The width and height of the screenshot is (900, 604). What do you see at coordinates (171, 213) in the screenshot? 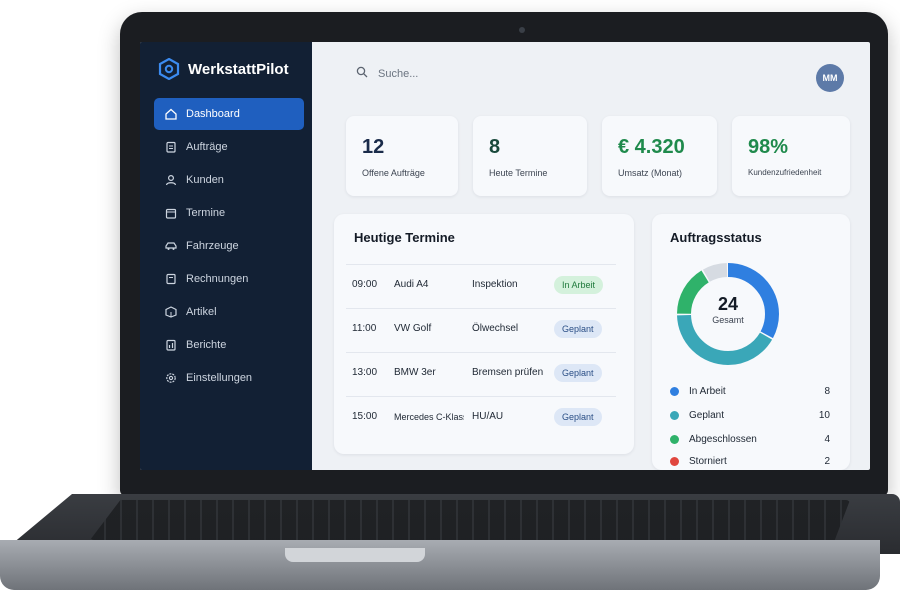
I see `calendar-icon` at bounding box center [171, 213].